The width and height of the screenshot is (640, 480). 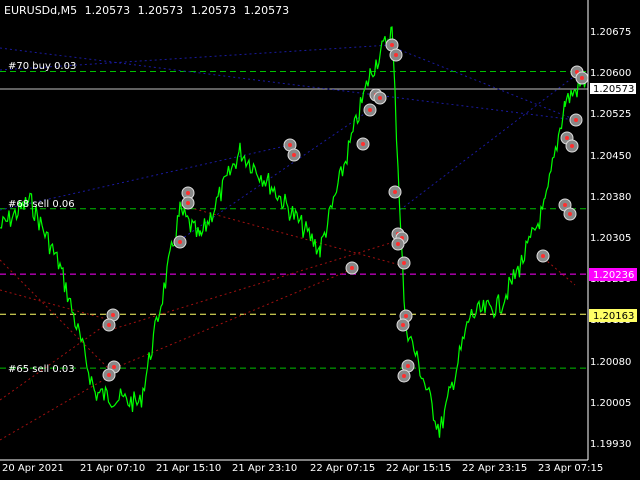 What do you see at coordinates (33, 468) in the screenshot?
I see `time-tick-label: 20 Apr 2021` at bounding box center [33, 468].